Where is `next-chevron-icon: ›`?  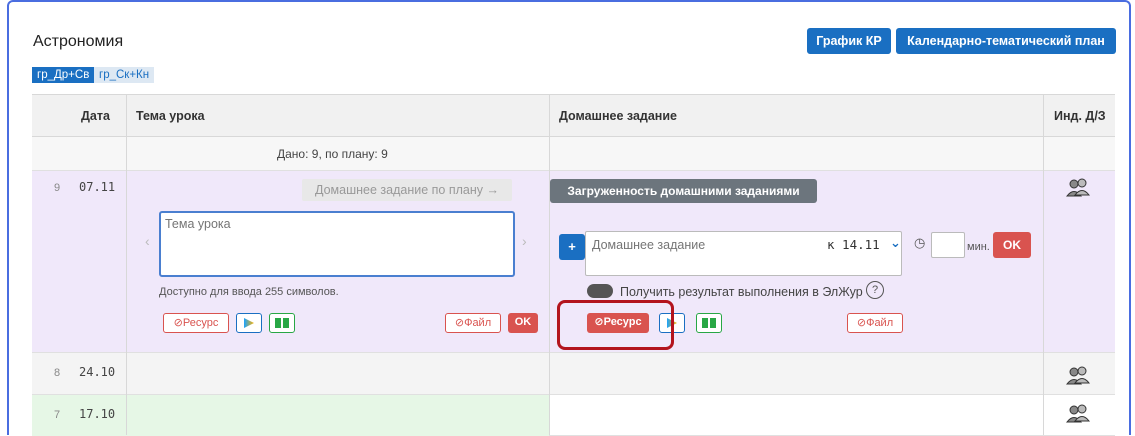 next-chevron-icon: › is located at coordinates (524, 241).